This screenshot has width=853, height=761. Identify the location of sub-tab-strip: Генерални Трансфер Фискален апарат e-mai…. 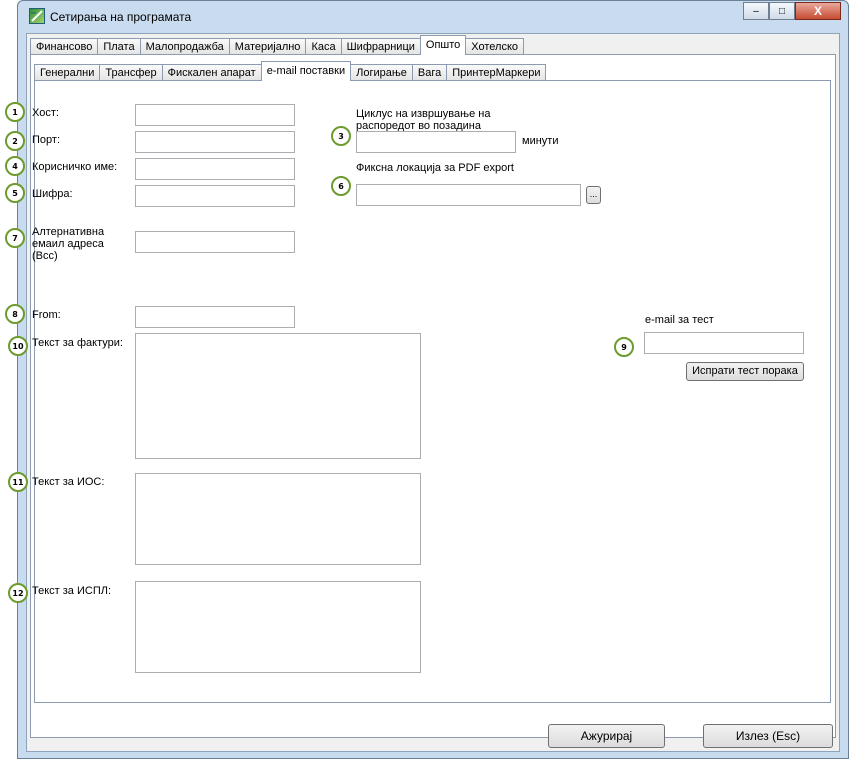
(290, 71).